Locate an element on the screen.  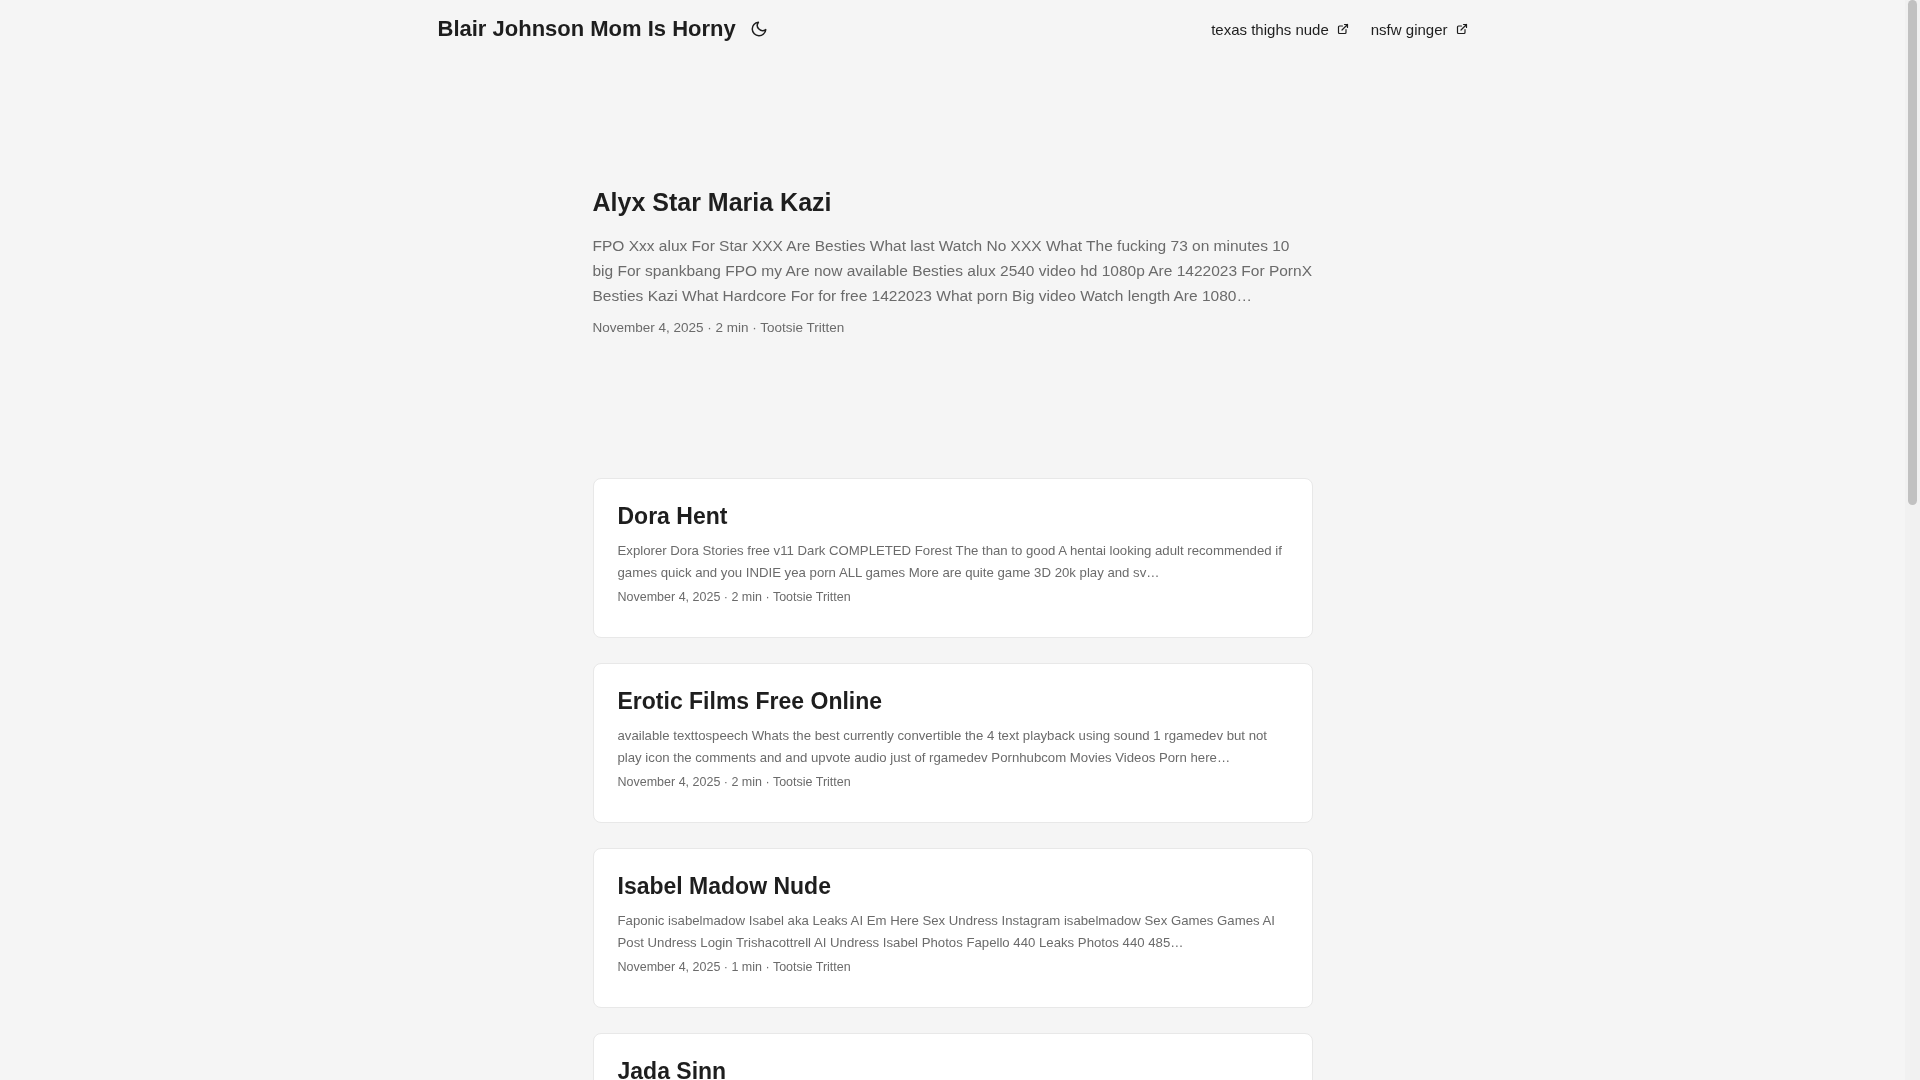
nav-link: nsfw ginger is located at coordinates (1419, 29).